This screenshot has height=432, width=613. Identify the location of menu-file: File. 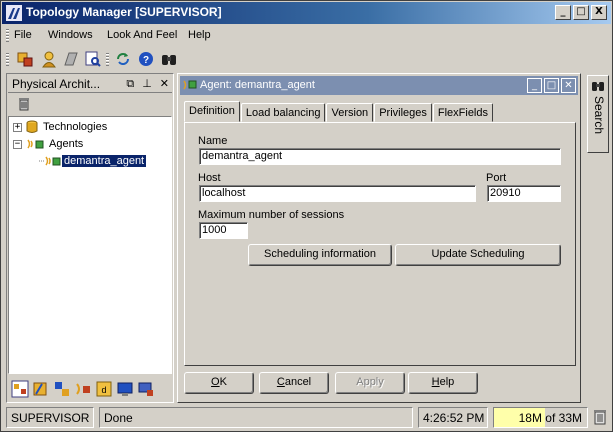
(23, 35).